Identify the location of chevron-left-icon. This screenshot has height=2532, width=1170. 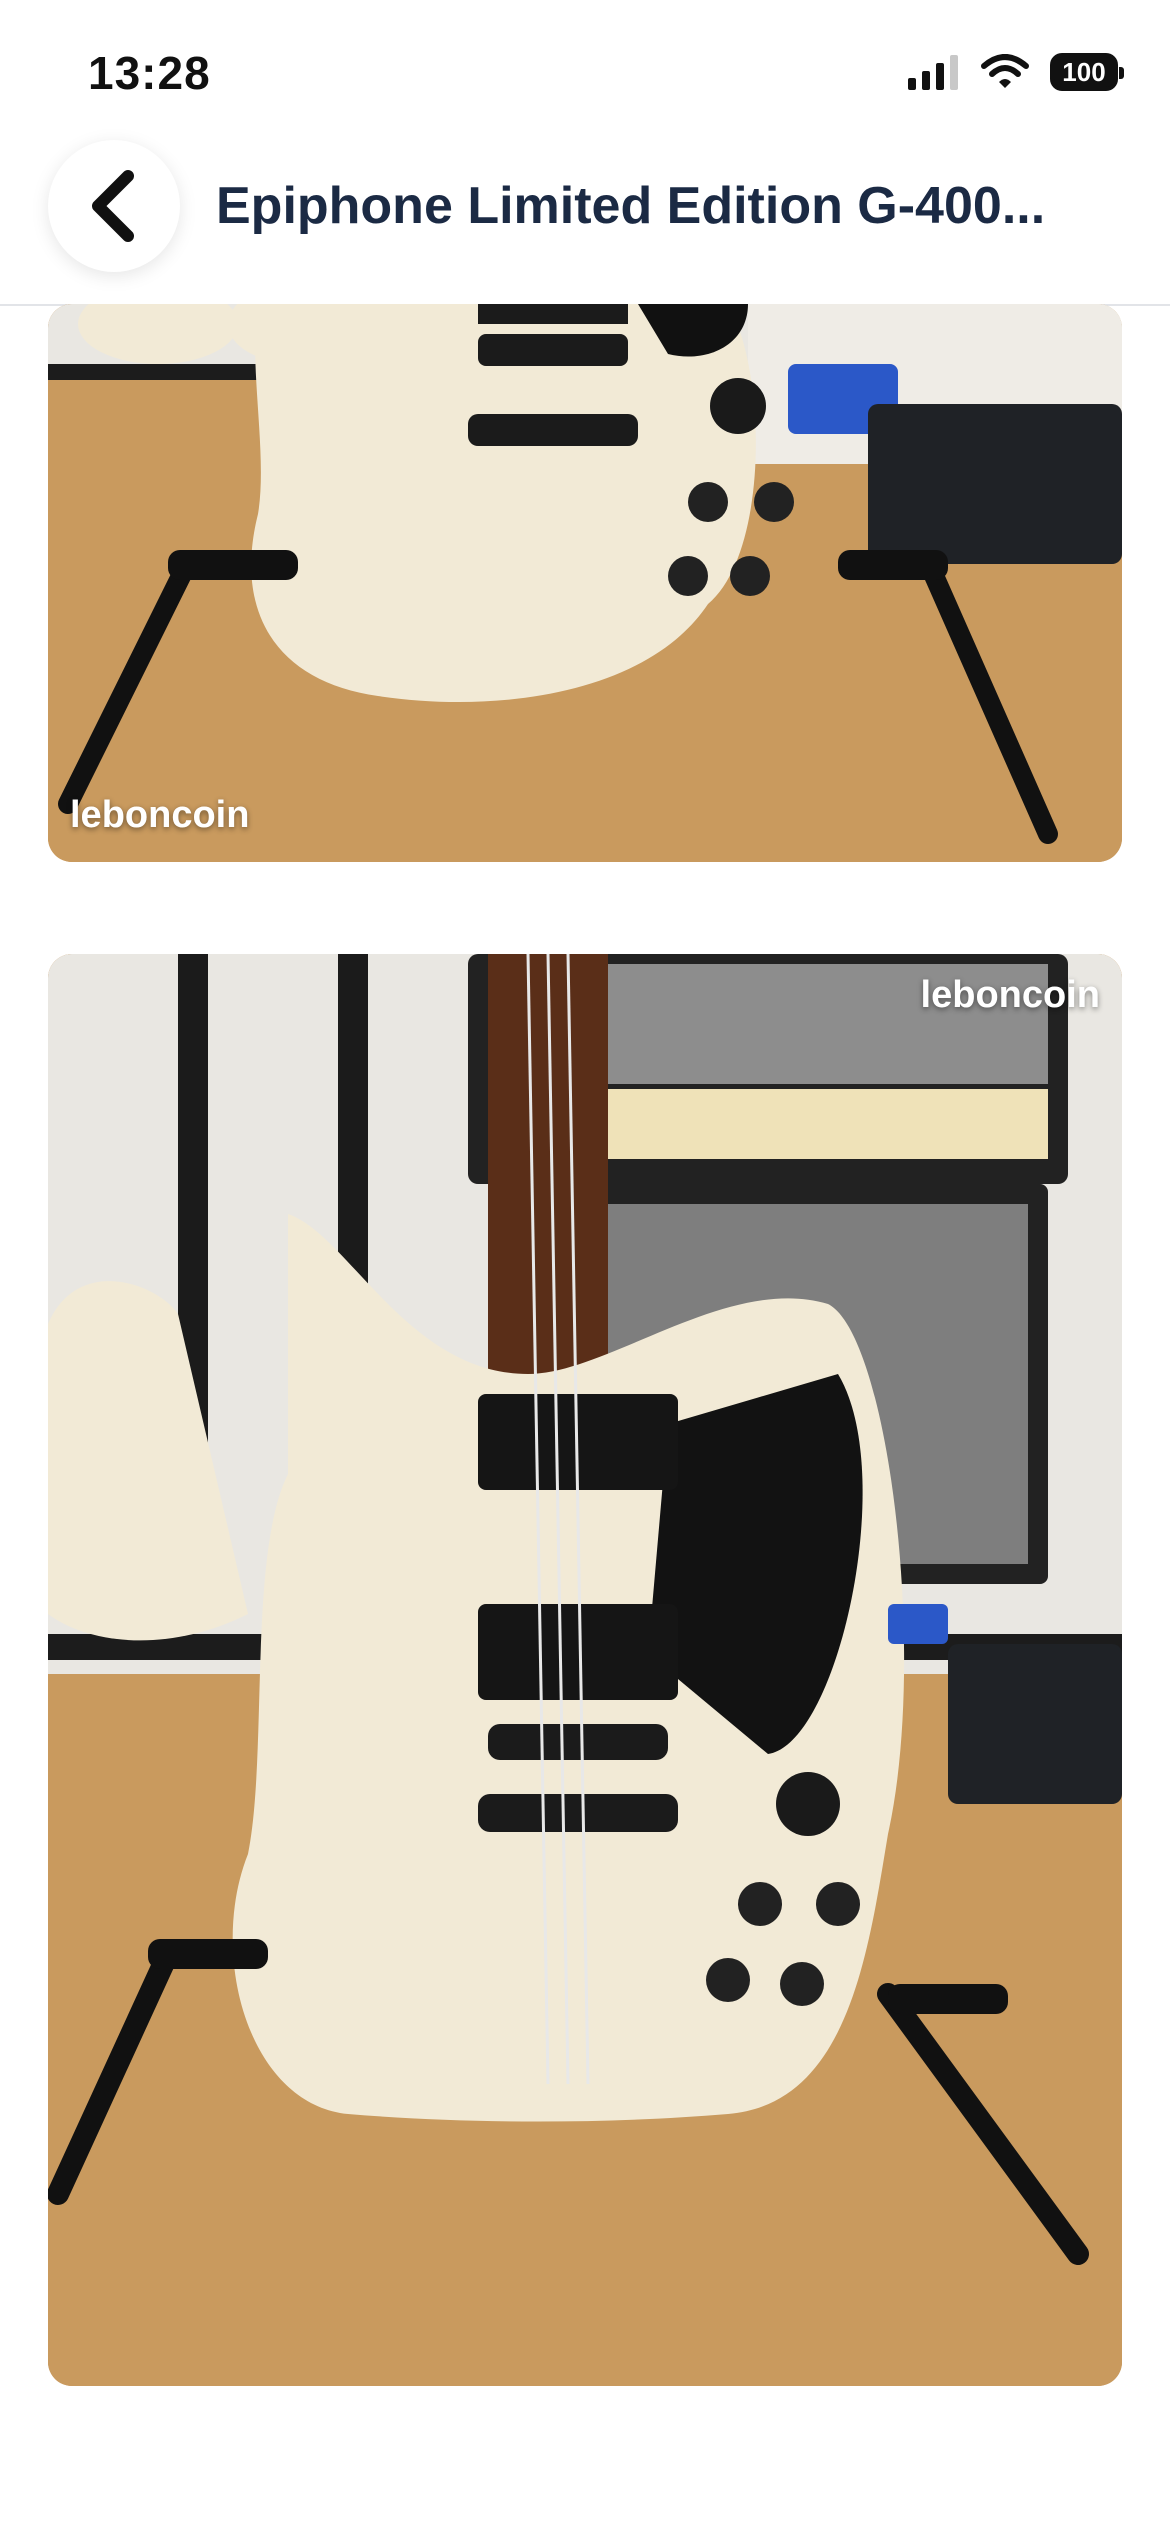
(113, 206).